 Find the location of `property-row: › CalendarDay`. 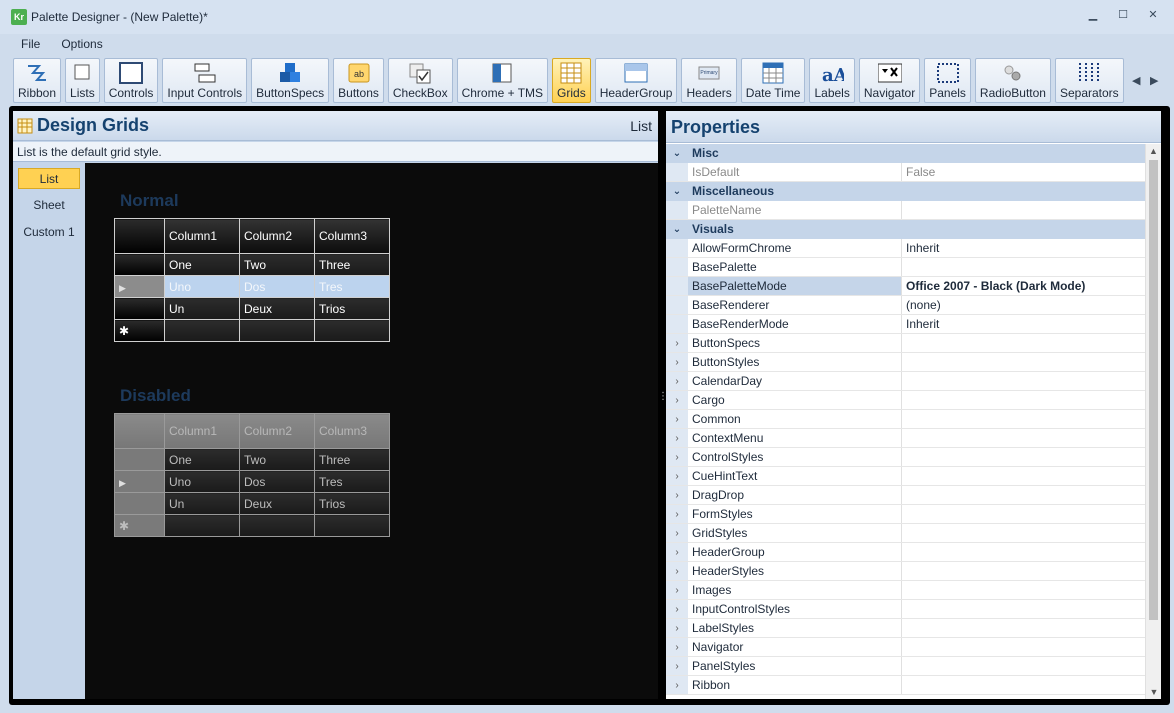

property-row: › CalendarDay is located at coordinates (905, 381).